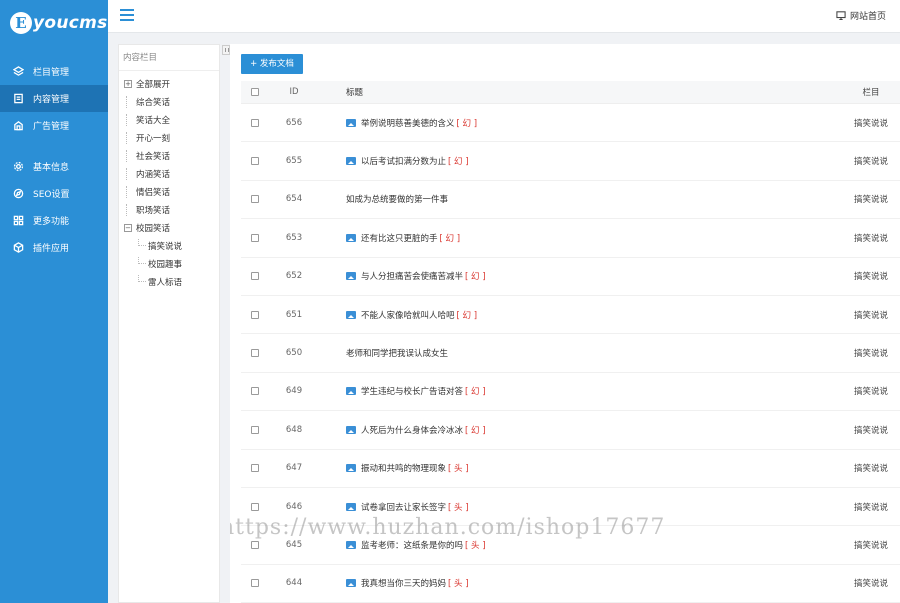 Image resolution: width=900 pixels, height=603 pixels. Describe the element at coordinates (355, 93) in the screenshot. I see `header-title: 标题` at that location.